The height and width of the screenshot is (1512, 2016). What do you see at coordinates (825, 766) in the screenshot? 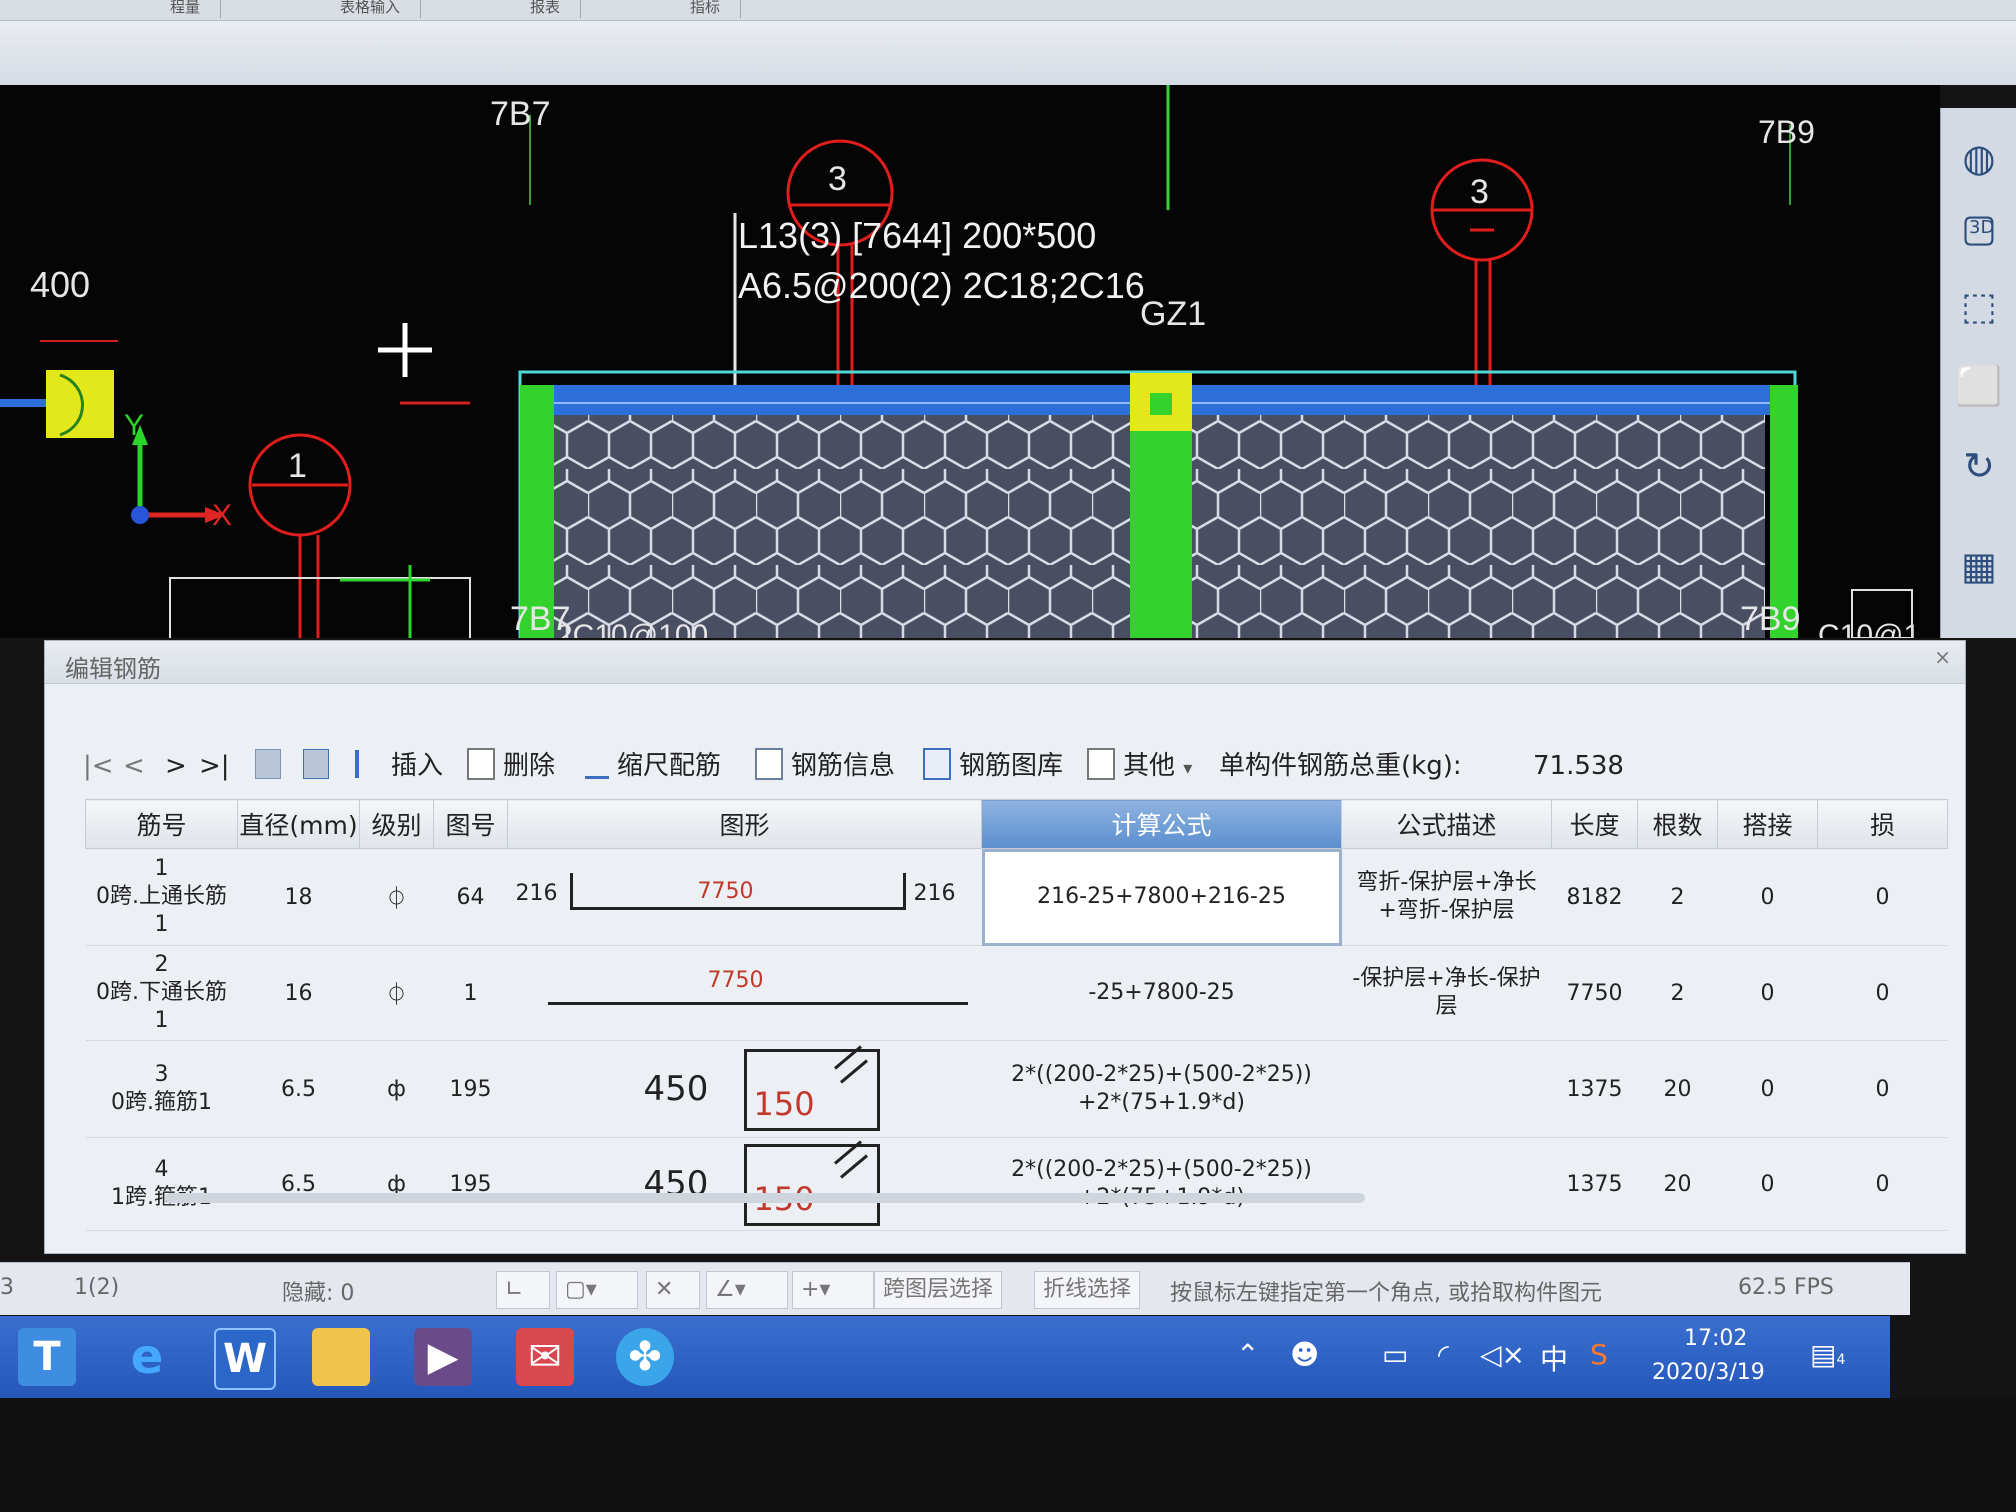
I see `rebar-info-button: 钢筋信息` at bounding box center [825, 766].